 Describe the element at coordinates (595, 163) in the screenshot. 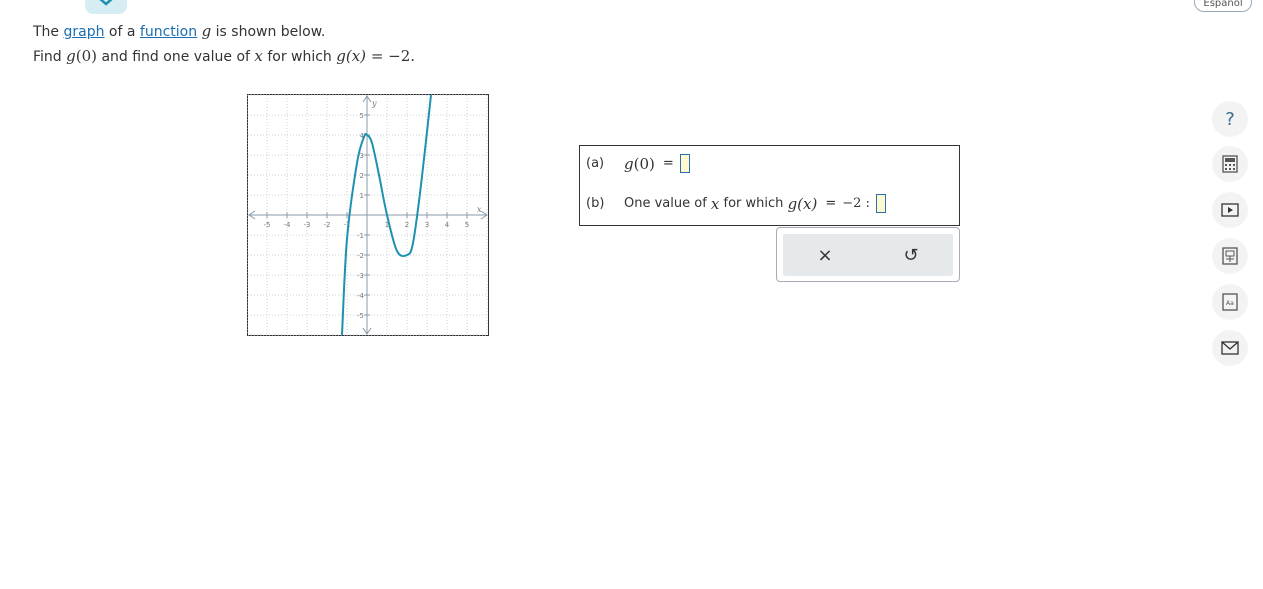

I see `part-label: (a)` at that location.